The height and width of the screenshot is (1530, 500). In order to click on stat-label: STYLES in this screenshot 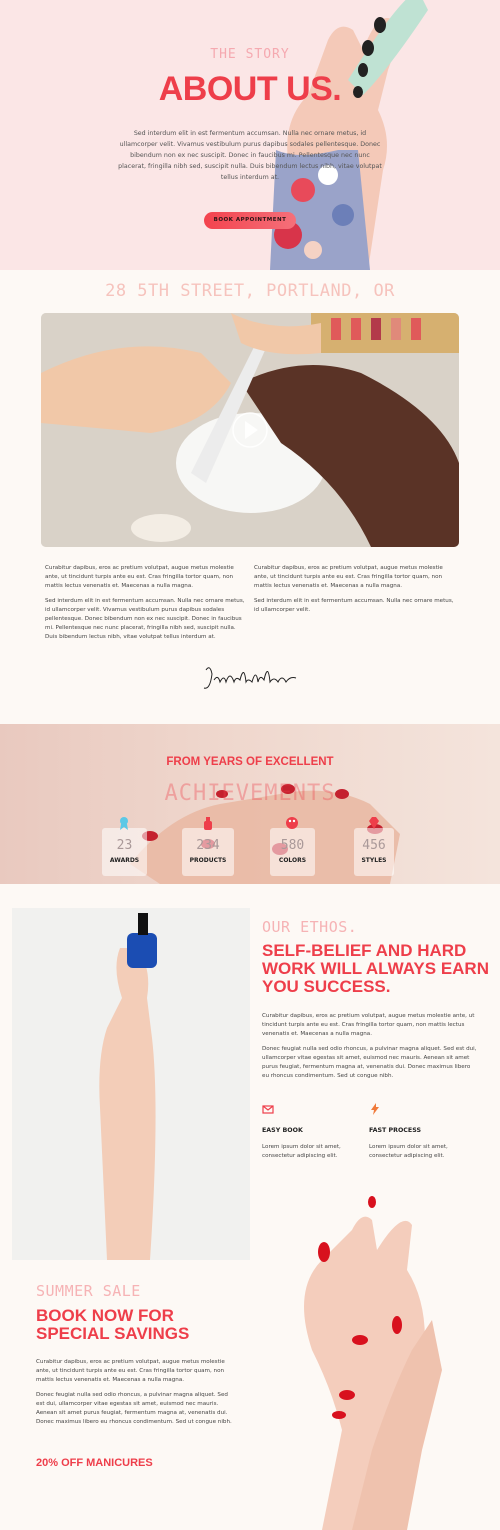, I will do `click(374, 860)`.